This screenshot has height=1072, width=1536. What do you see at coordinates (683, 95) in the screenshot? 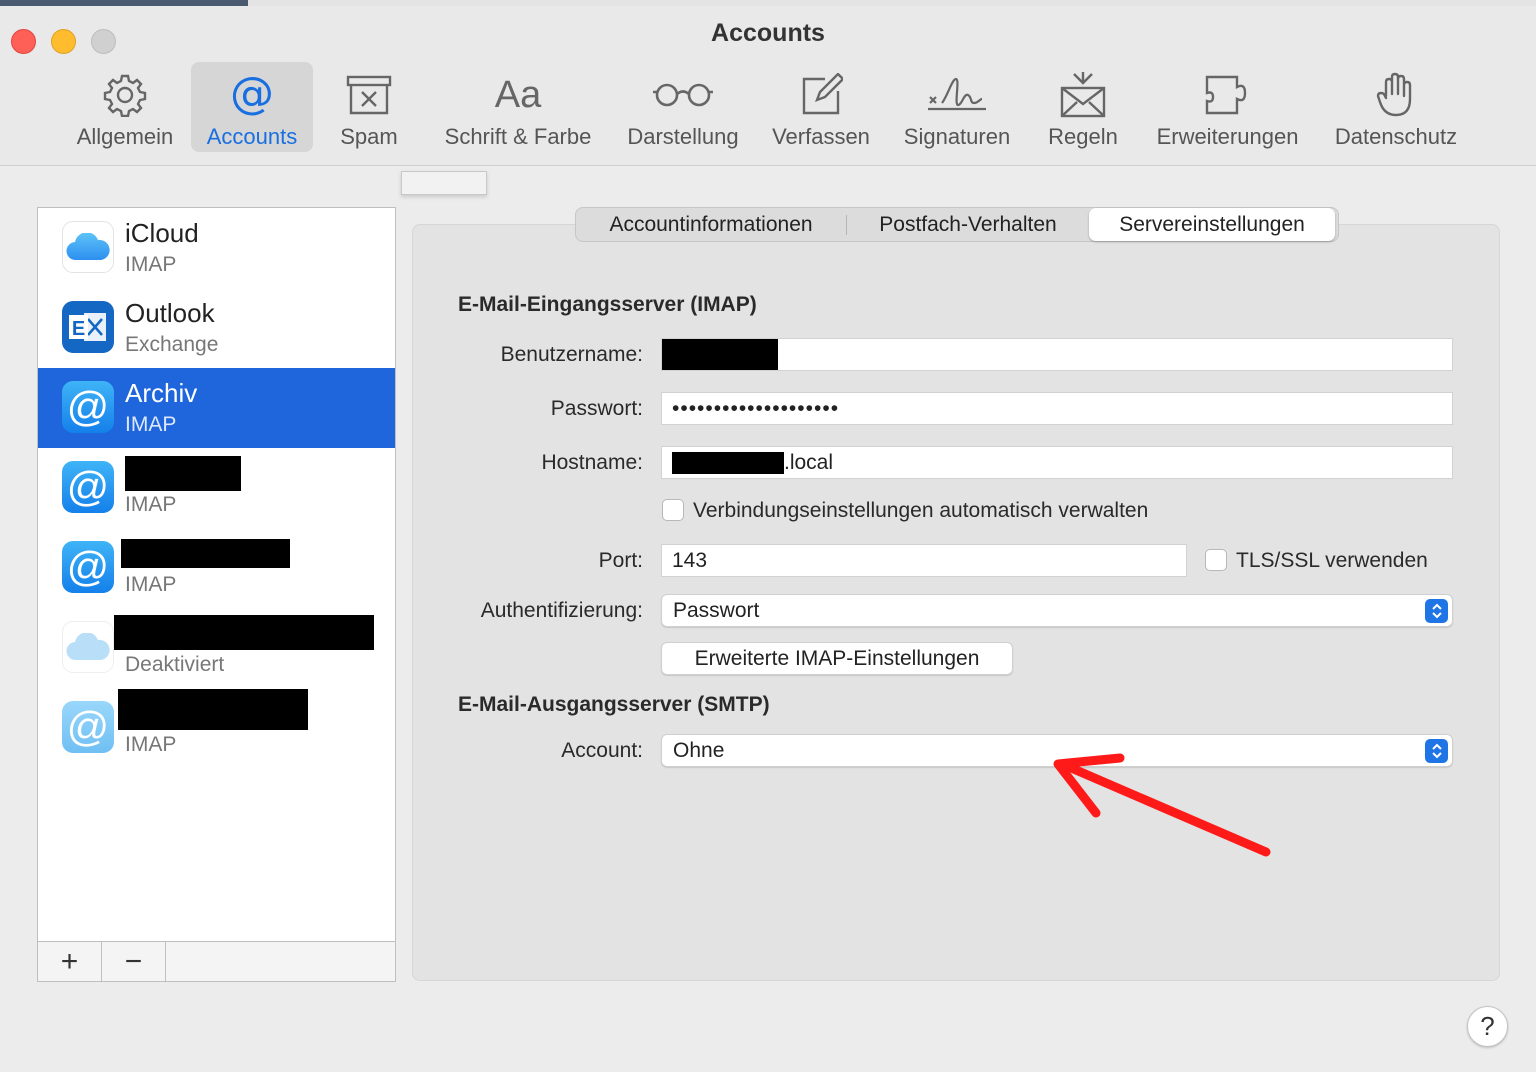
I see `glasses-icon` at bounding box center [683, 95].